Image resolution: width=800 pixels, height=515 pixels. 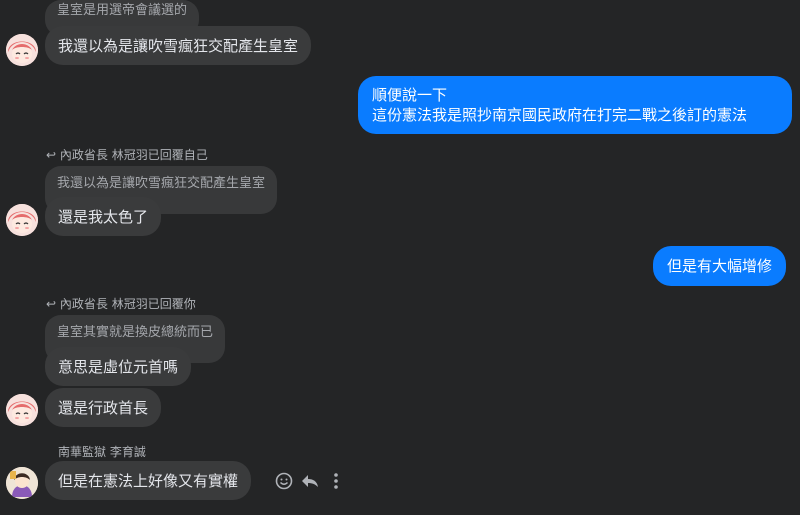 I want to click on reply-indicator: ↩ 內政省長 林冠羽已回覆你, so click(x=121, y=303).